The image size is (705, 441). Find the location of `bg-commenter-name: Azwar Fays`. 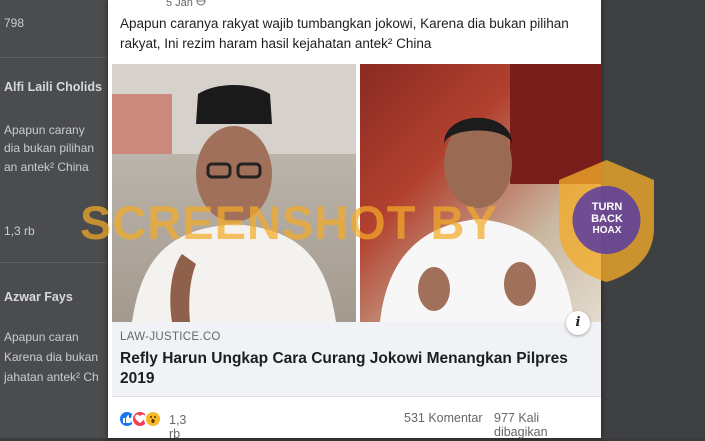

bg-commenter-name: Azwar Fays is located at coordinates (38, 297).